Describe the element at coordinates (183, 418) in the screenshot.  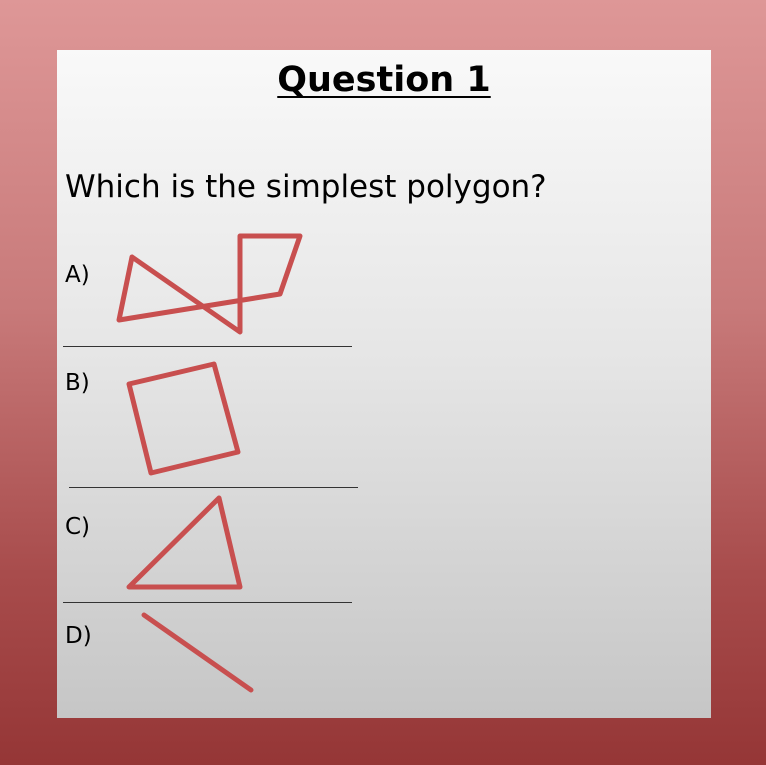
I see `option-b-shape` at that location.